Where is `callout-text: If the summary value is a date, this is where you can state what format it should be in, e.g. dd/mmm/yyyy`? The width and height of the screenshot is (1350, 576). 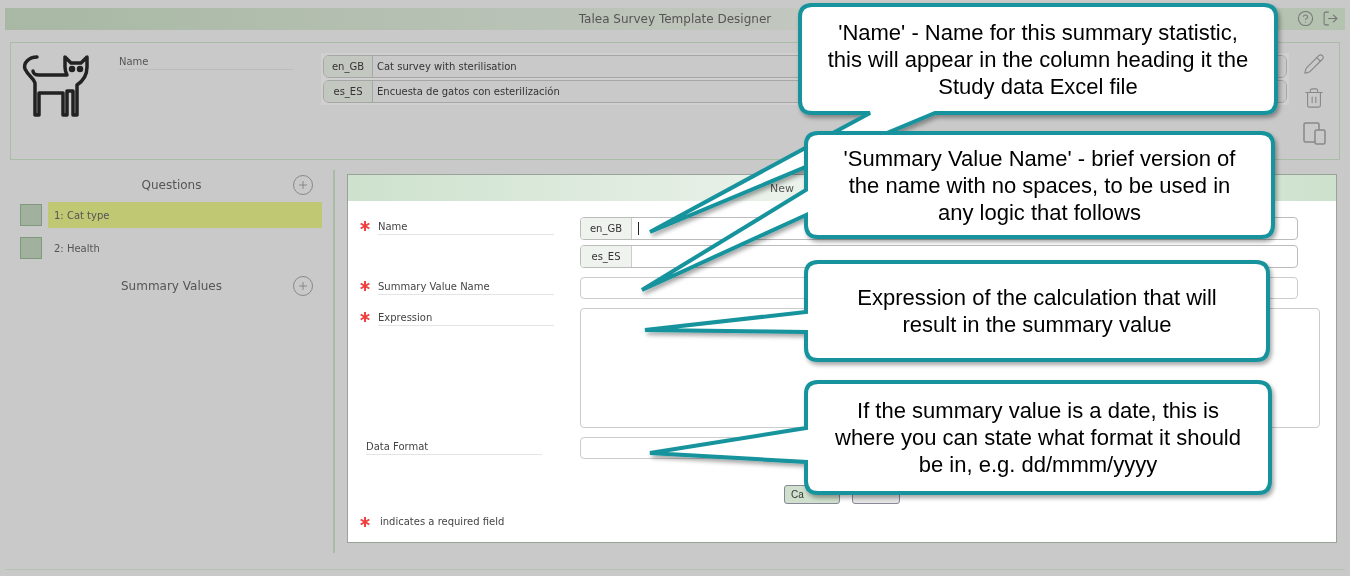 callout-text: If the summary value is a date, this is where you can state what format it should be in, e.g. dd/mmm/yyyy is located at coordinates (1038, 437).